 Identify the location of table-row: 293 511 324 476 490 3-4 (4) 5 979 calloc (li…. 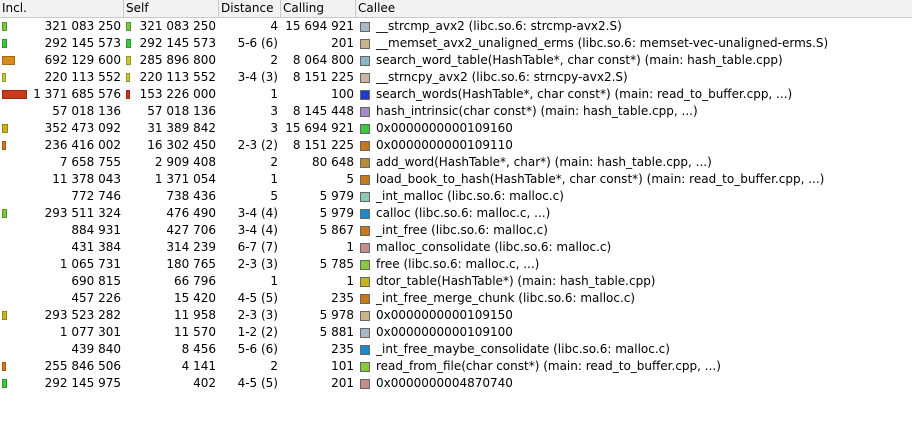
(456, 213).